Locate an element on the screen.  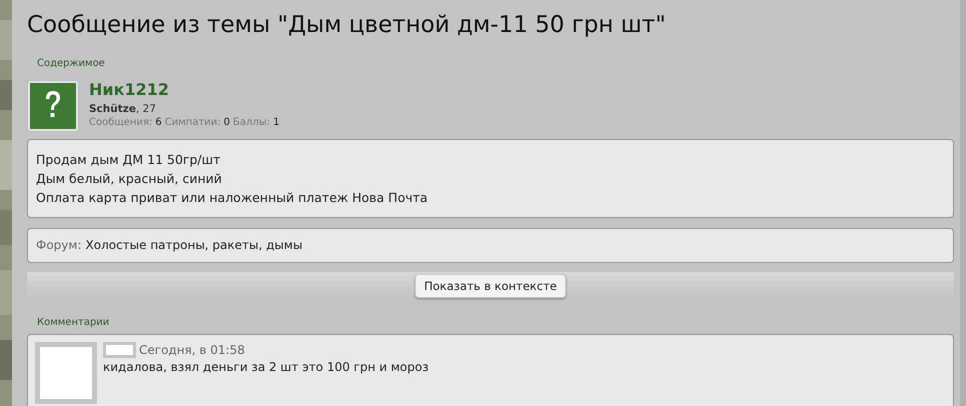
user-rank: Schütze, 27 is located at coordinates (123, 109).